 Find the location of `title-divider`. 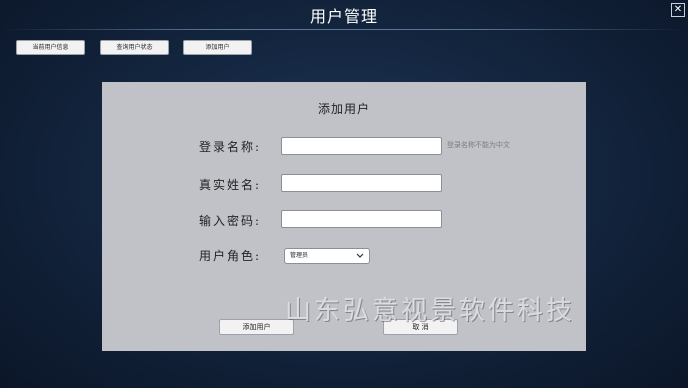

title-divider is located at coordinates (344, 29).